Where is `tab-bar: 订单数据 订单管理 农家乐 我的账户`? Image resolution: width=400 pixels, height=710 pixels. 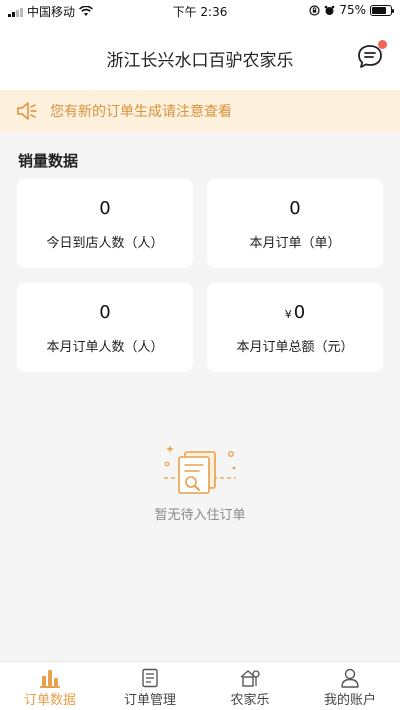
tab-bar: 订单数据 订单管理 农家乐 我的账户 is located at coordinates (200, 685).